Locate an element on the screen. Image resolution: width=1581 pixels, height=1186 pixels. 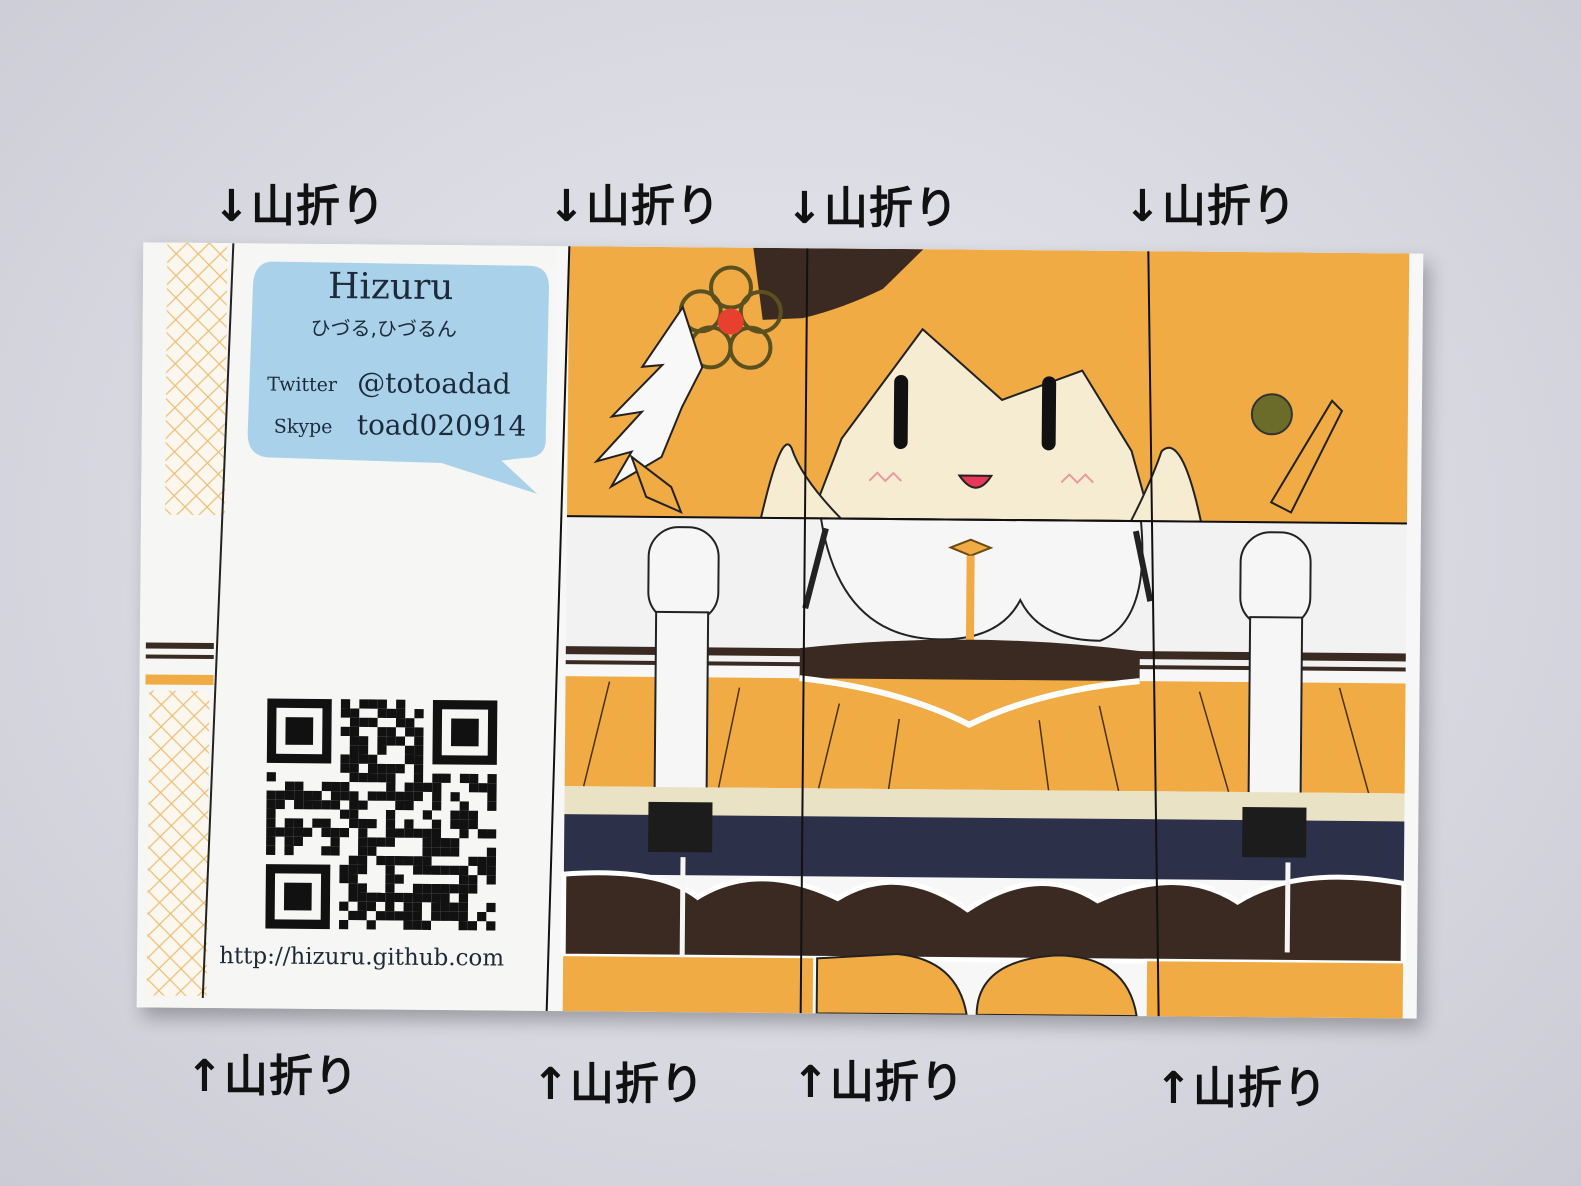
lattice-flap-top is located at coordinates (196, 379).